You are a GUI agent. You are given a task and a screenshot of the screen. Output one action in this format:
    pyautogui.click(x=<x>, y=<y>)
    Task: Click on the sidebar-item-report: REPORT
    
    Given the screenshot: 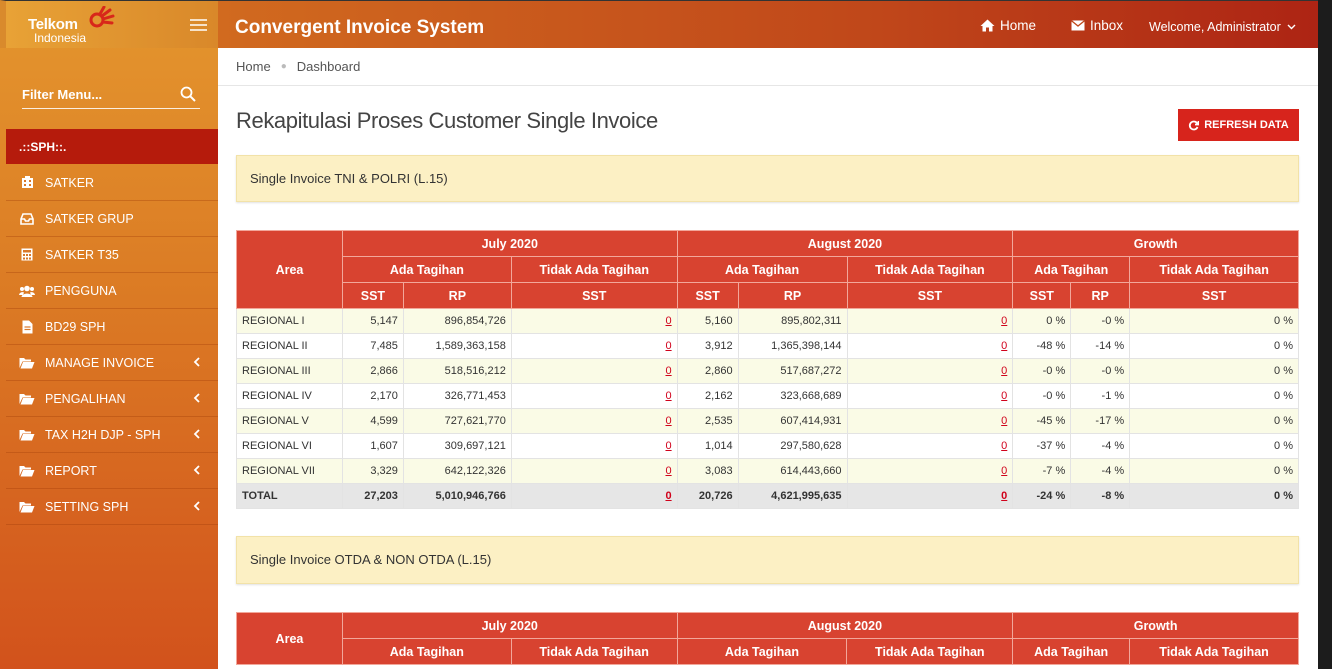 What is the action you would take?
    pyautogui.click(x=112, y=471)
    